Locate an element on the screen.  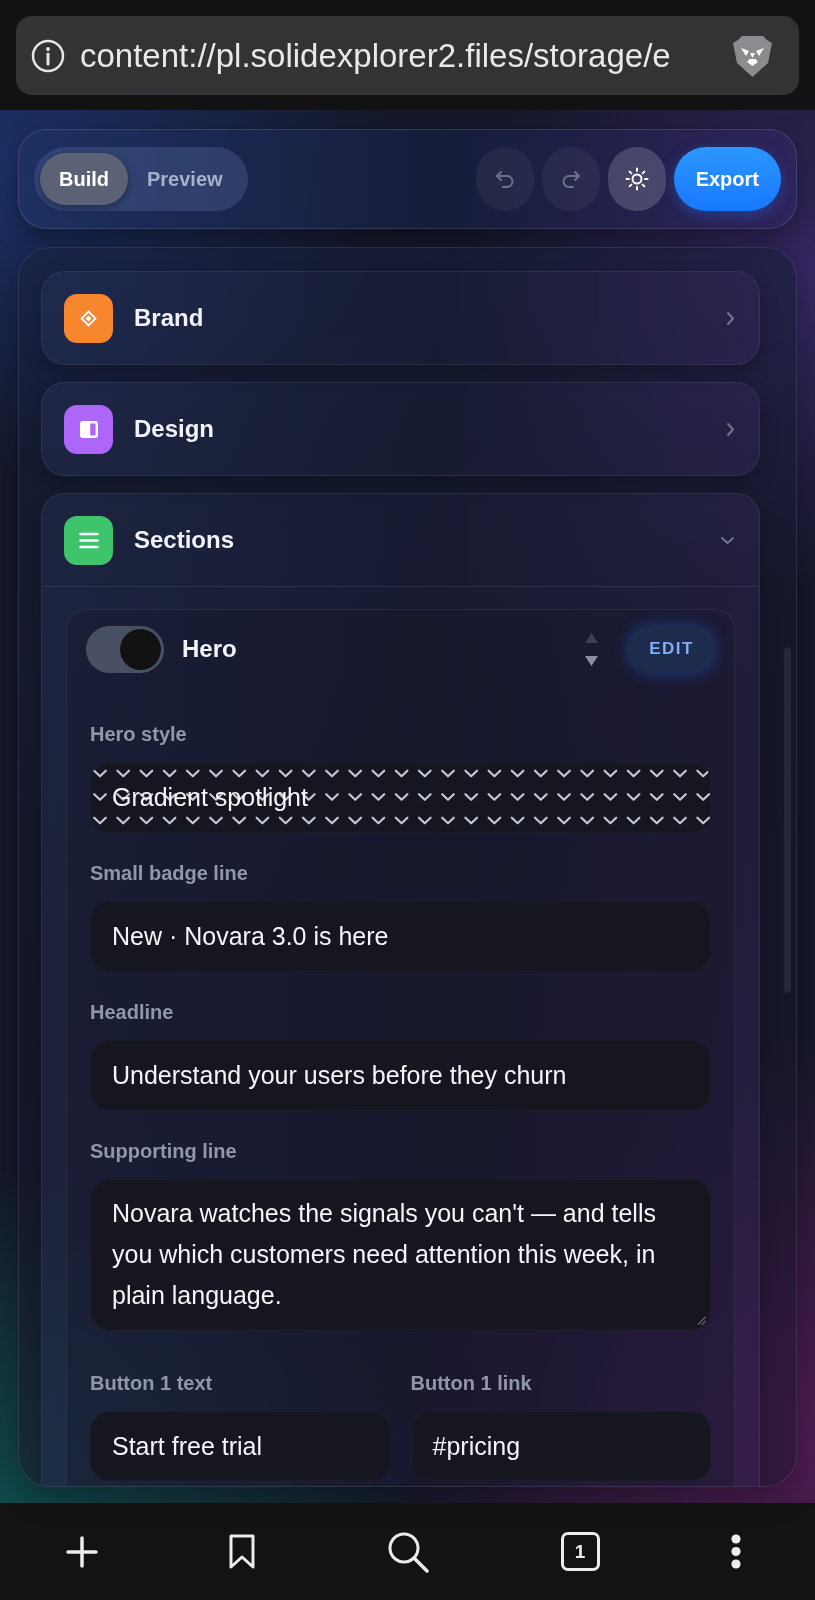
info-icon is located at coordinates (48, 55).